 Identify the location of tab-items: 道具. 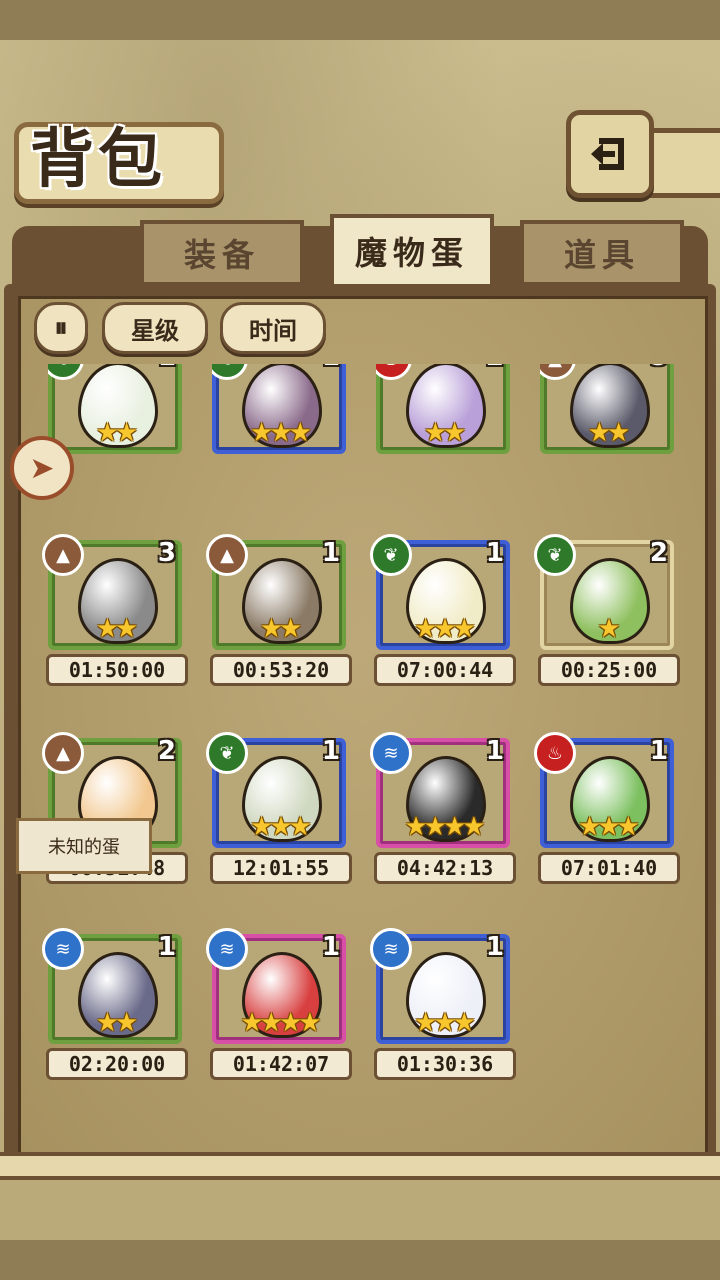
(602, 253).